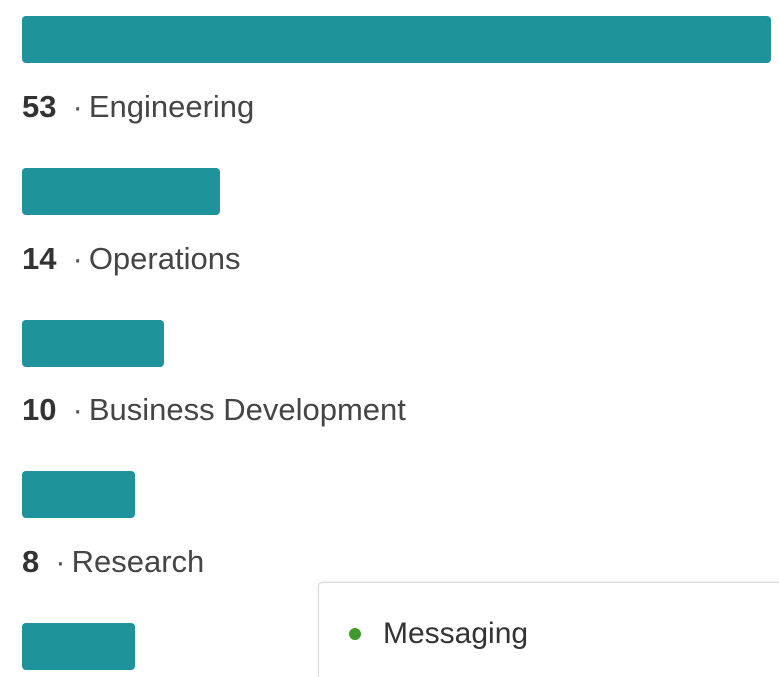 This screenshot has height=677, width=779. I want to click on department-bar-engineering, so click(396, 39).